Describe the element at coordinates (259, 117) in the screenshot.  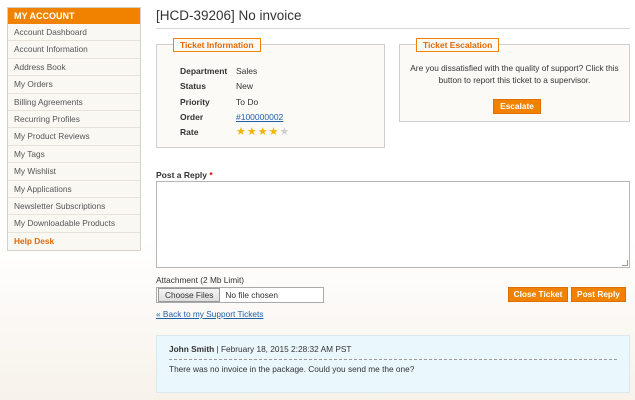
I see `order-link: #100000002` at that location.